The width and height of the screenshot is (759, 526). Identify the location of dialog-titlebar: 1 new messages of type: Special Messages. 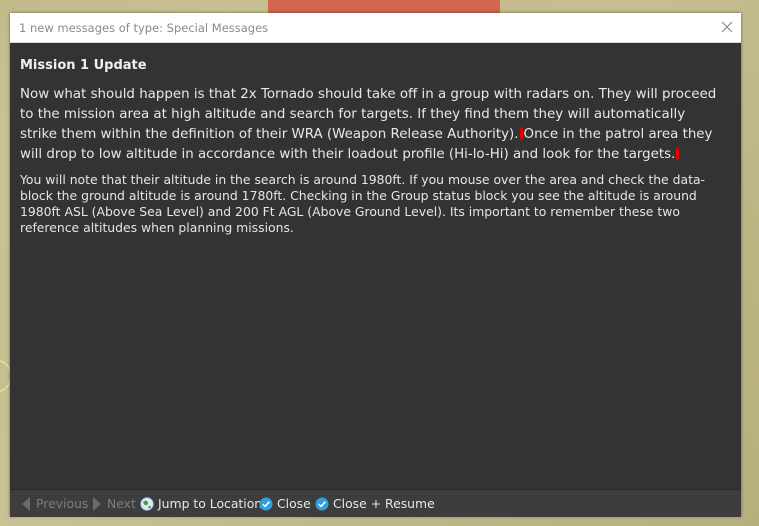
(375, 28).